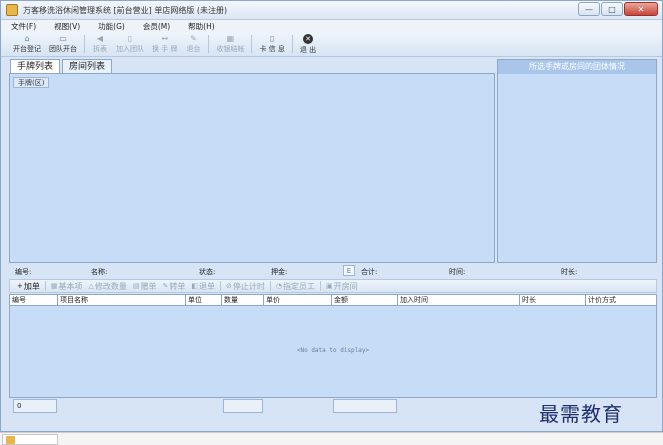  Describe the element at coordinates (345, 286) in the screenshot. I see `open-room-label: 开房间` at that location.